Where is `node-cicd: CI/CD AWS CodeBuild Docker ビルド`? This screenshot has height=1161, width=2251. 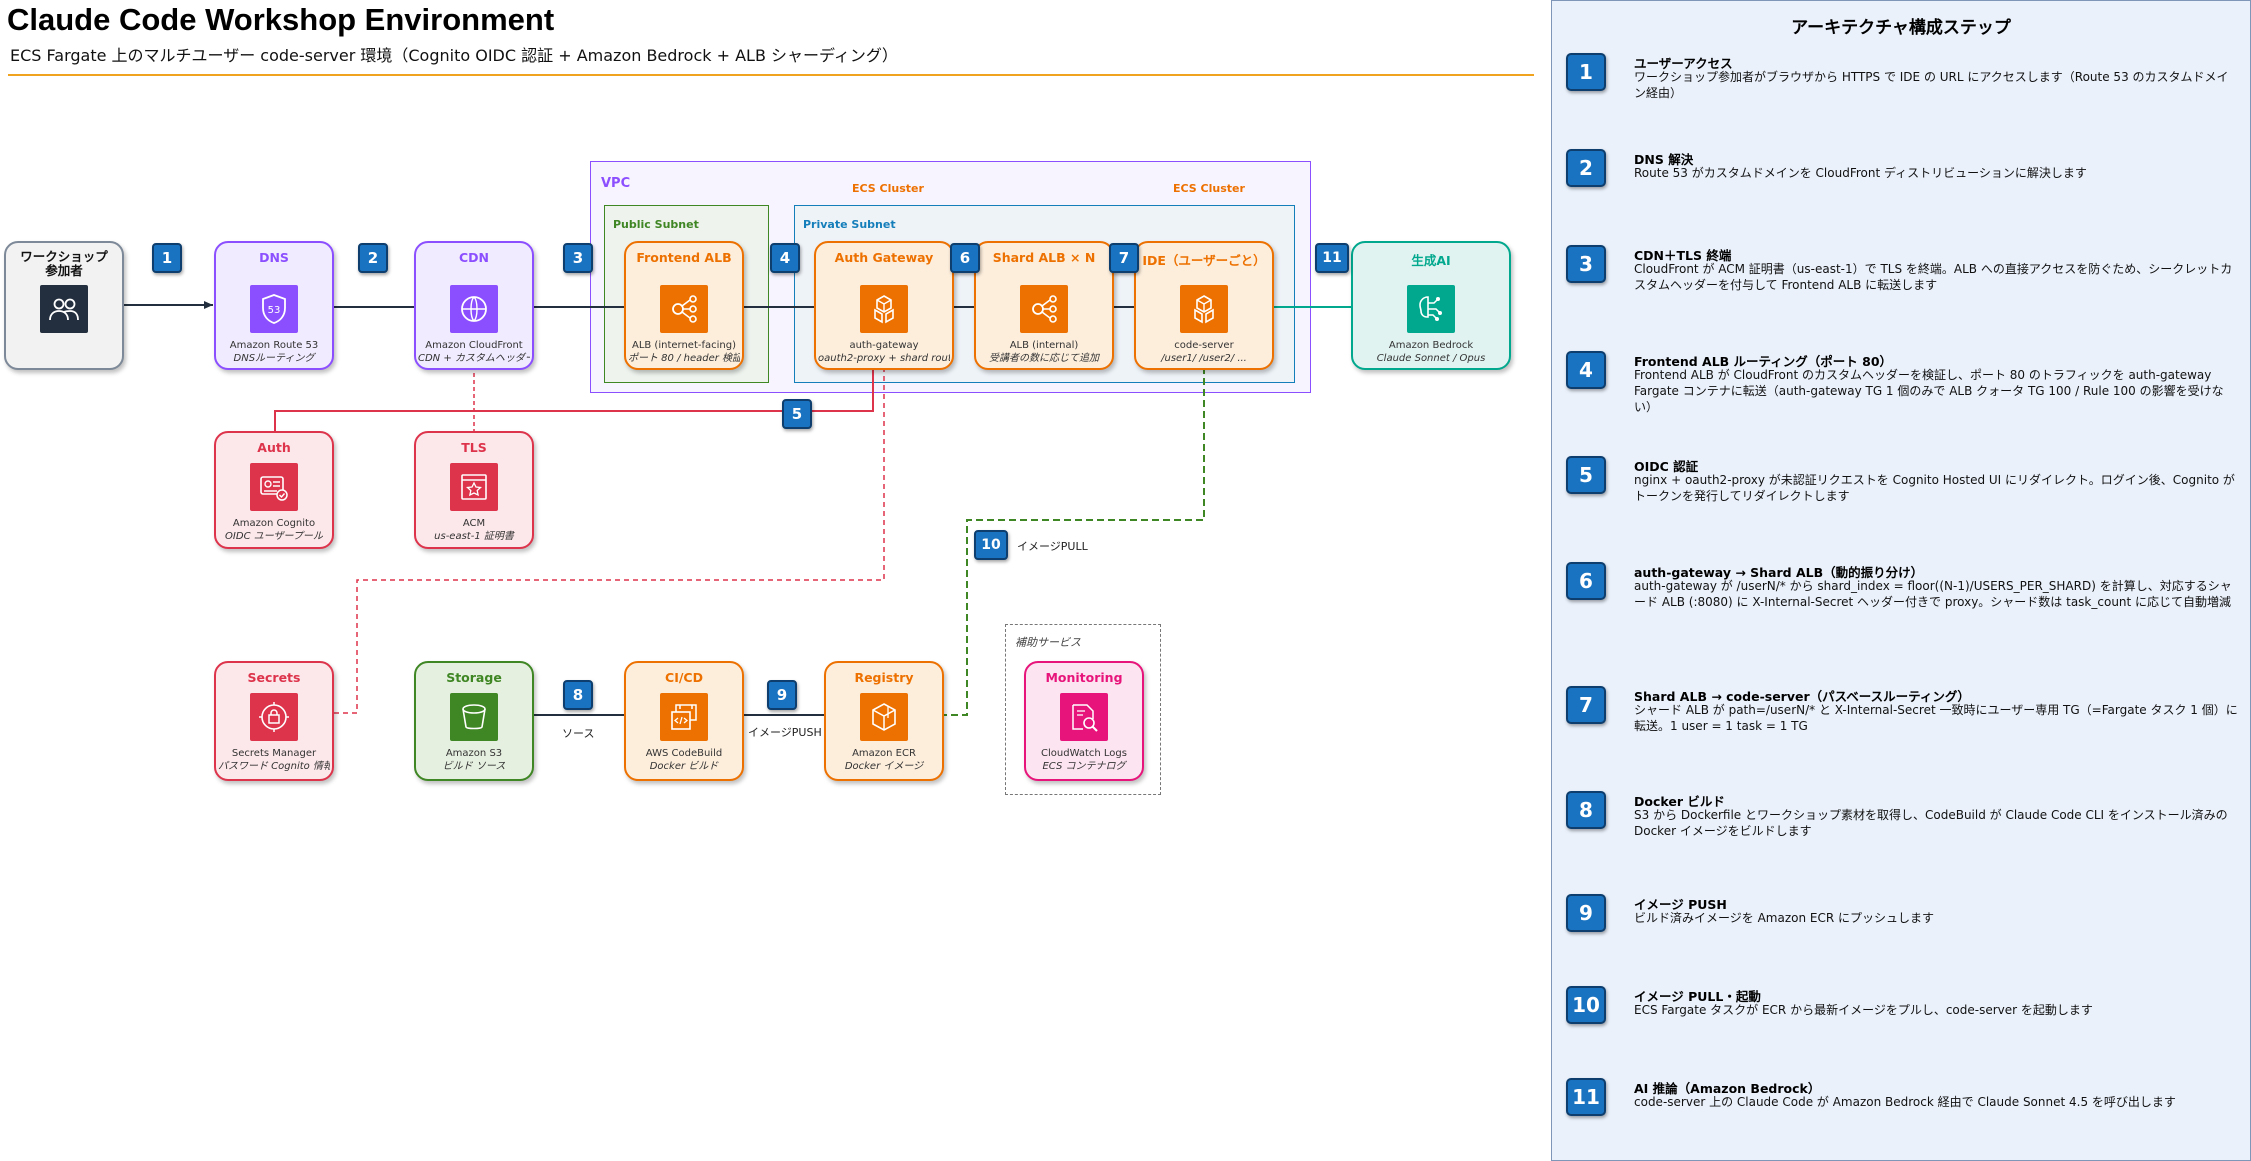
node-cicd: CI/CD AWS CodeBuild Docker ビルド is located at coordinates (684, 721).